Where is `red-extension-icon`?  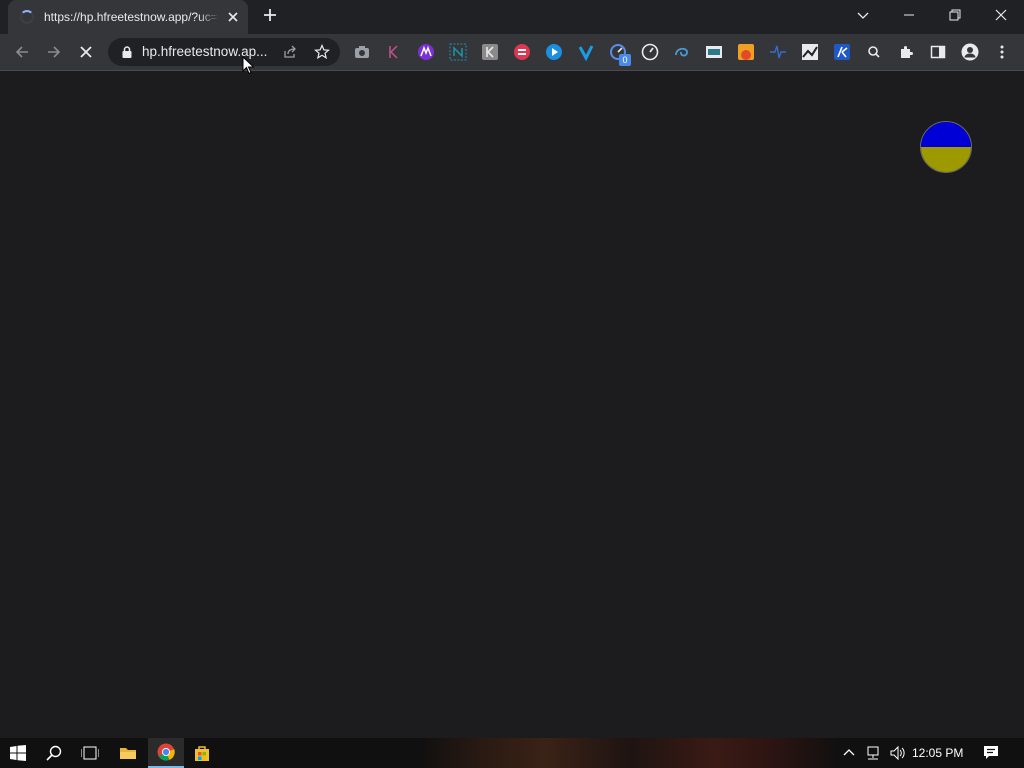
red-extension-icon is located at coordinates (522, 52).